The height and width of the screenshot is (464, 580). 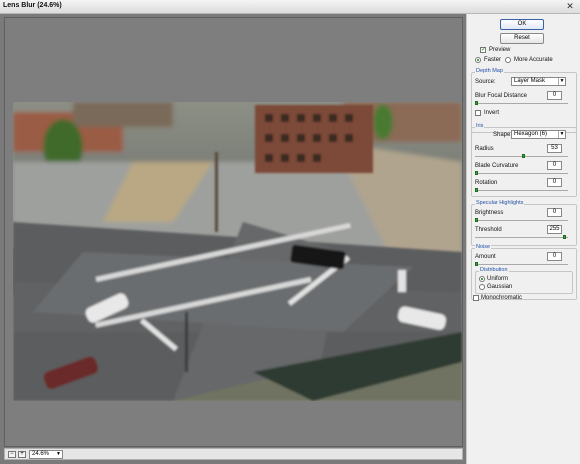 What do you see at coordinates (522, 38) in the screenshot?
I see `reset-button: Reset` at bounding box center [522, 38].